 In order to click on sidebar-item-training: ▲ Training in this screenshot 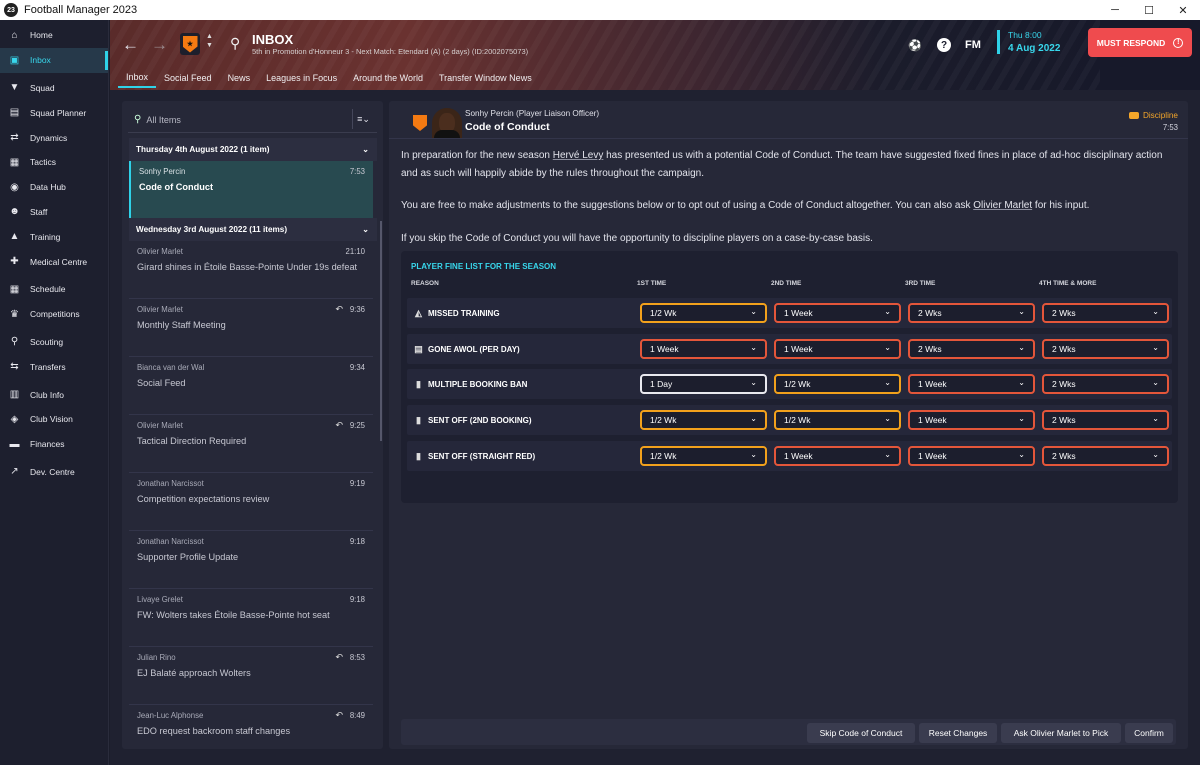, I will do `click(54, 236)`.